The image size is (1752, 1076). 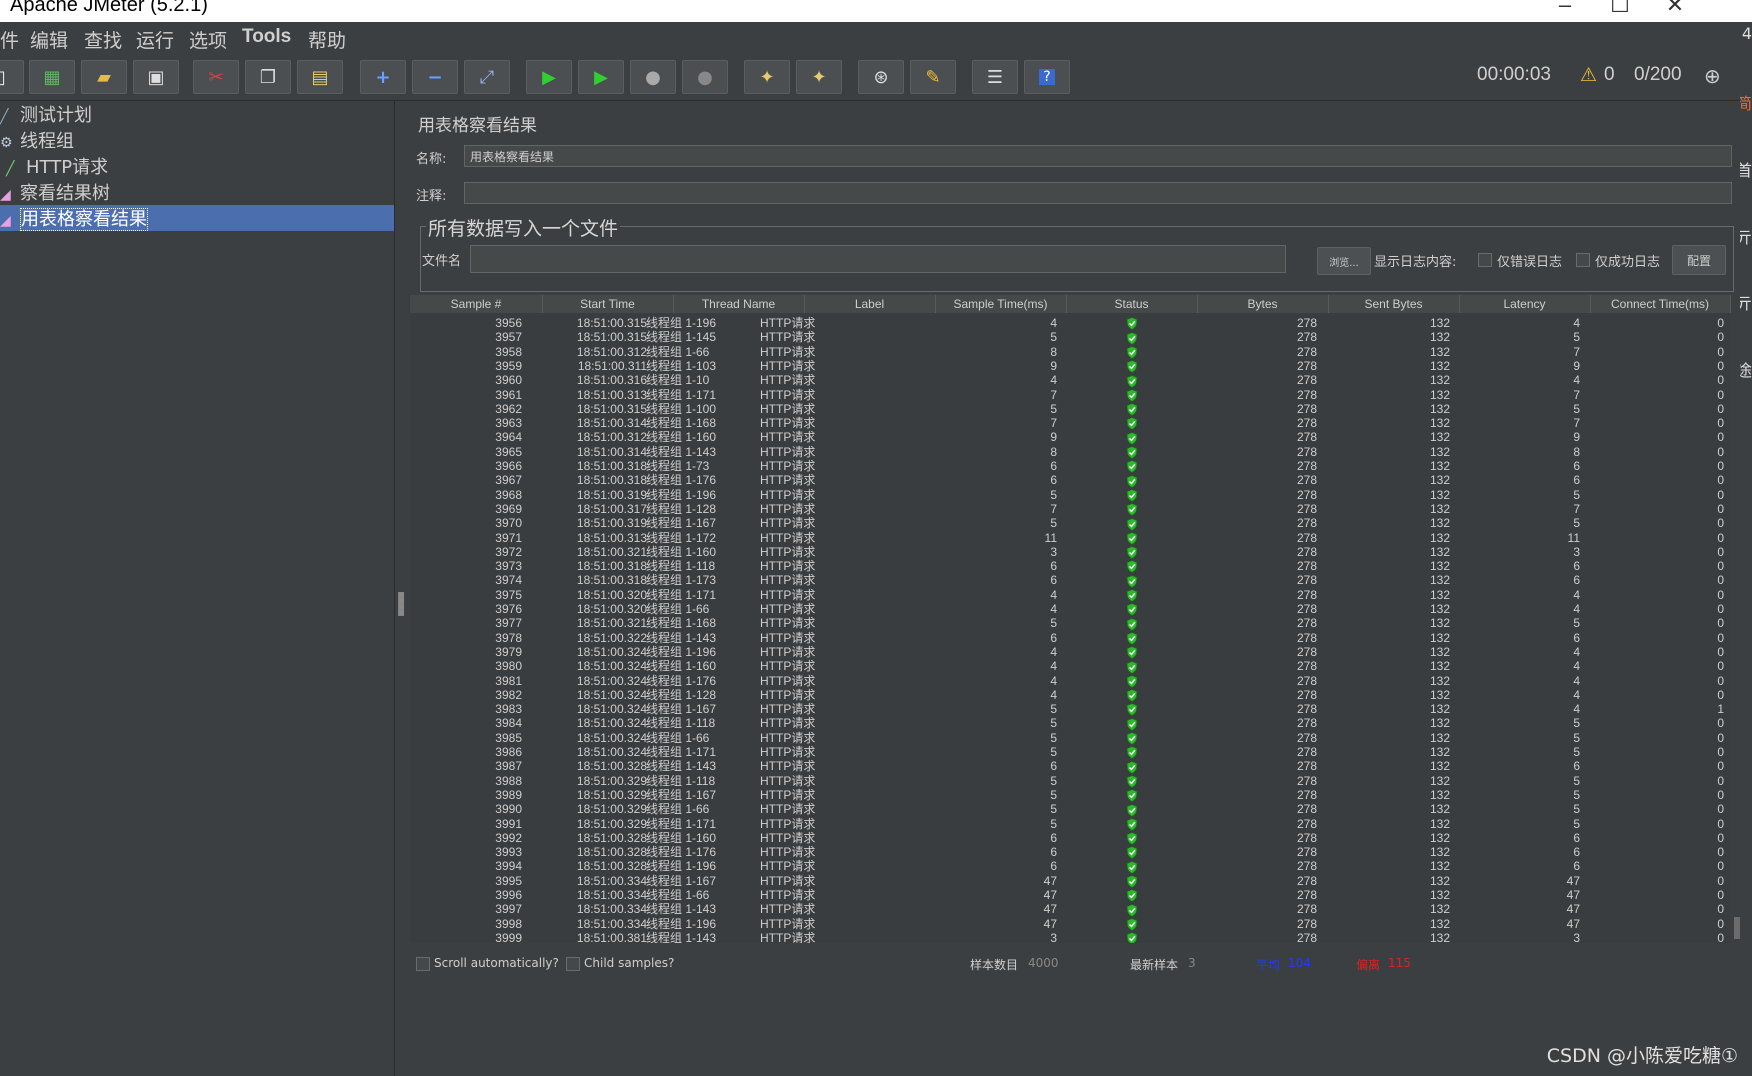 I want to click on child-samples-label: Child samples?, so click(x=629, y=963).